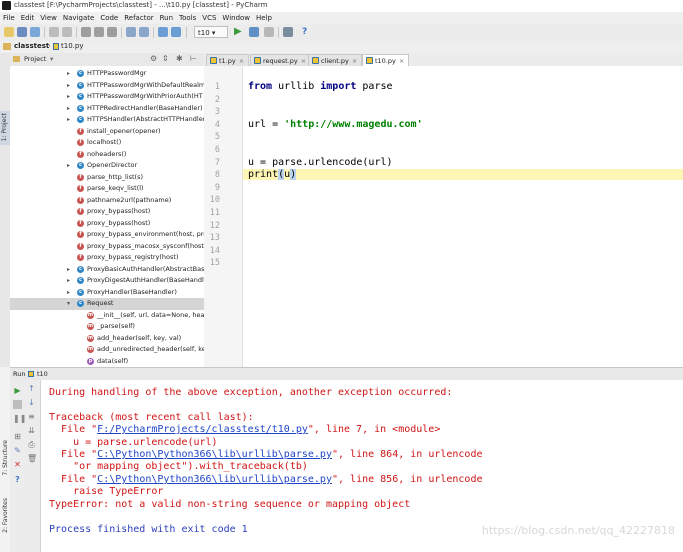  I want to click on menu-navigate: Navigate, so click(78, 18).